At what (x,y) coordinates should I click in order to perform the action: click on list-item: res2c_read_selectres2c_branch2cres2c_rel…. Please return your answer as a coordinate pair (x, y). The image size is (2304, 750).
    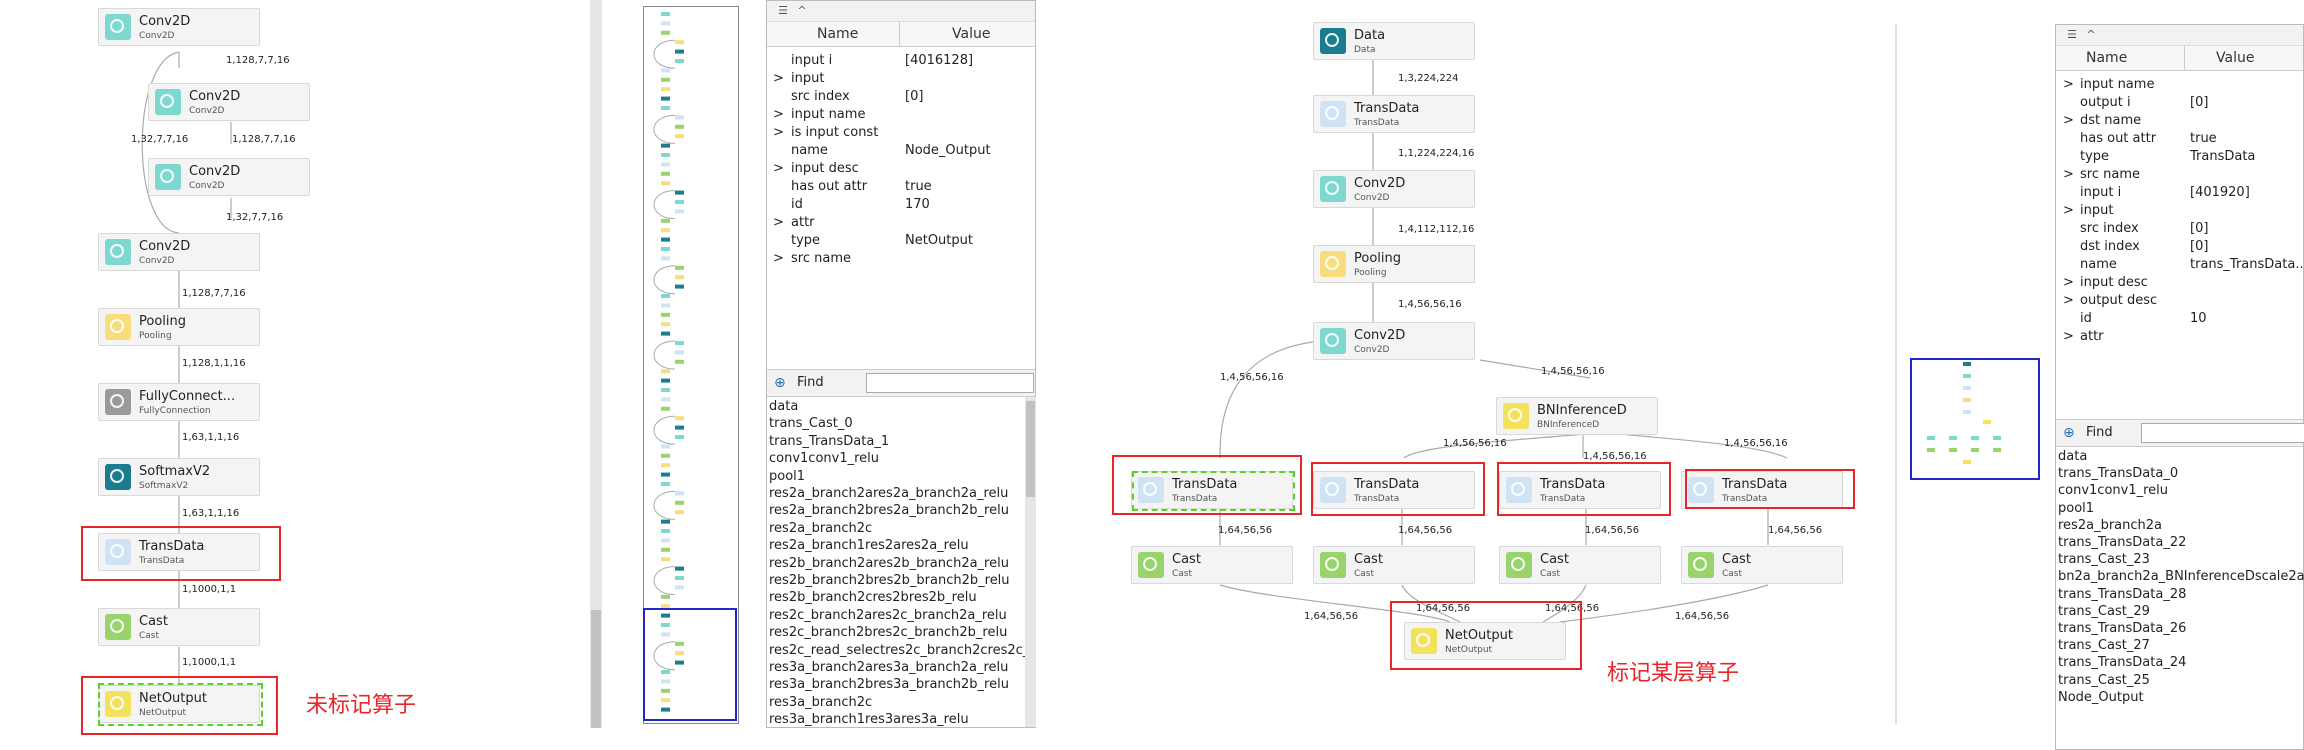
    Looking at the image, I should click on (897, 650).